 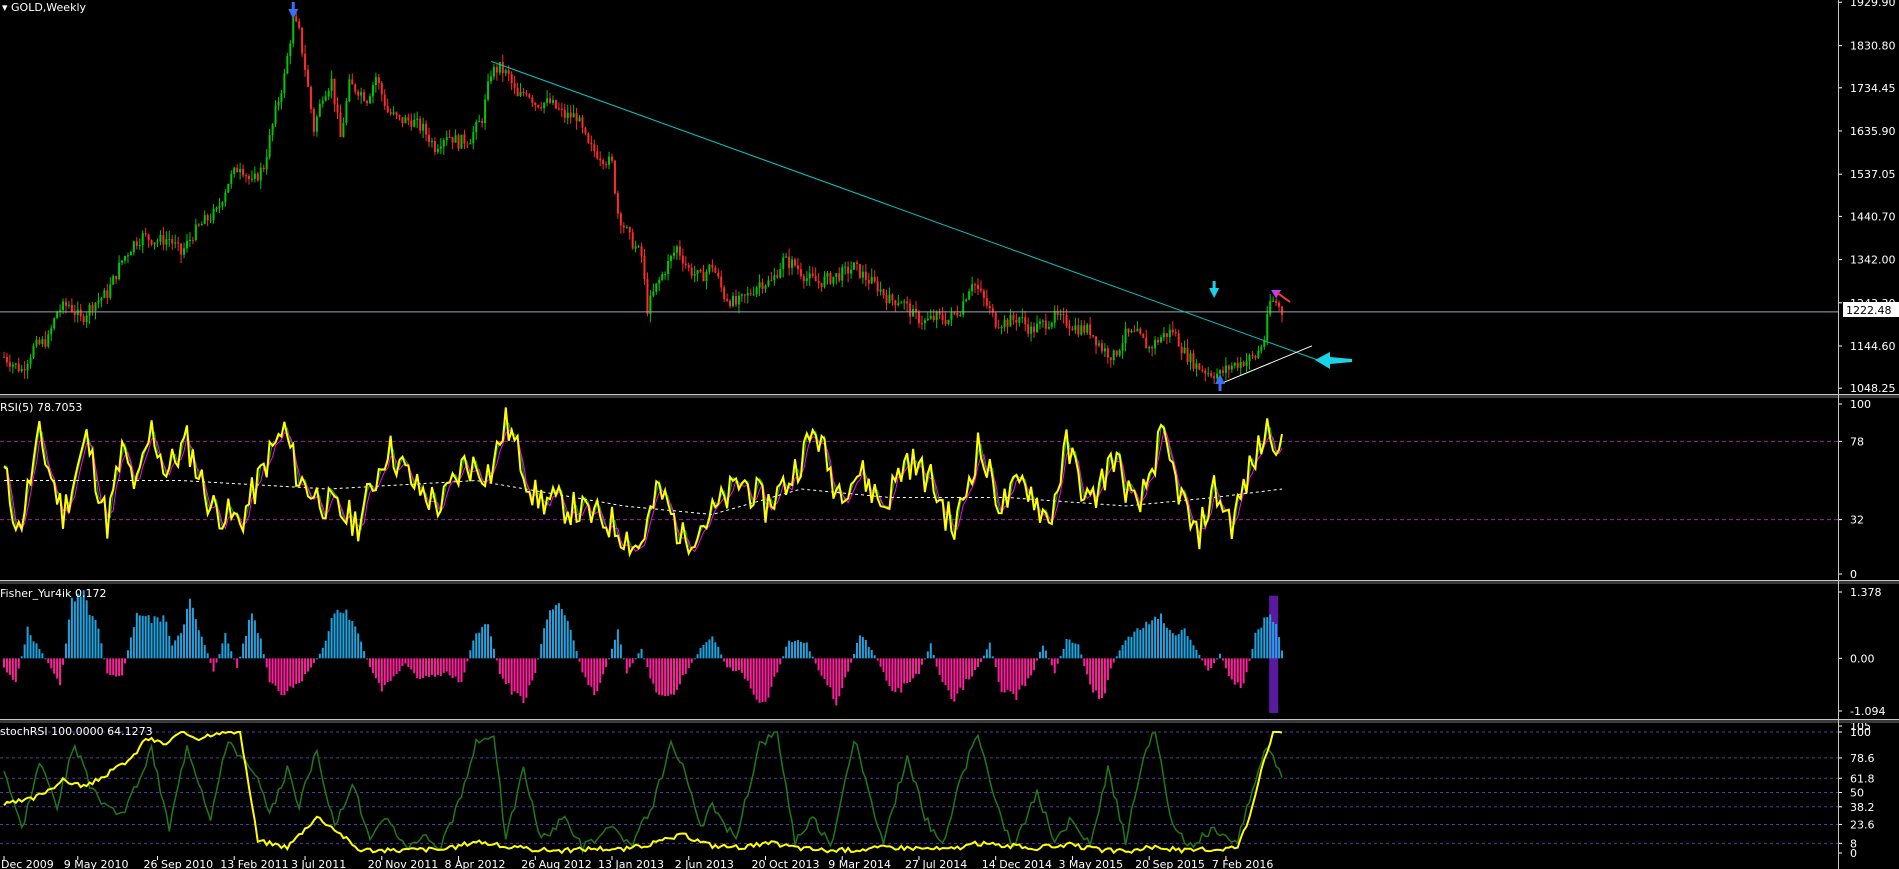 I want to click on date-axis-label: 26 Aug 2012, so click(x=556, y=863).